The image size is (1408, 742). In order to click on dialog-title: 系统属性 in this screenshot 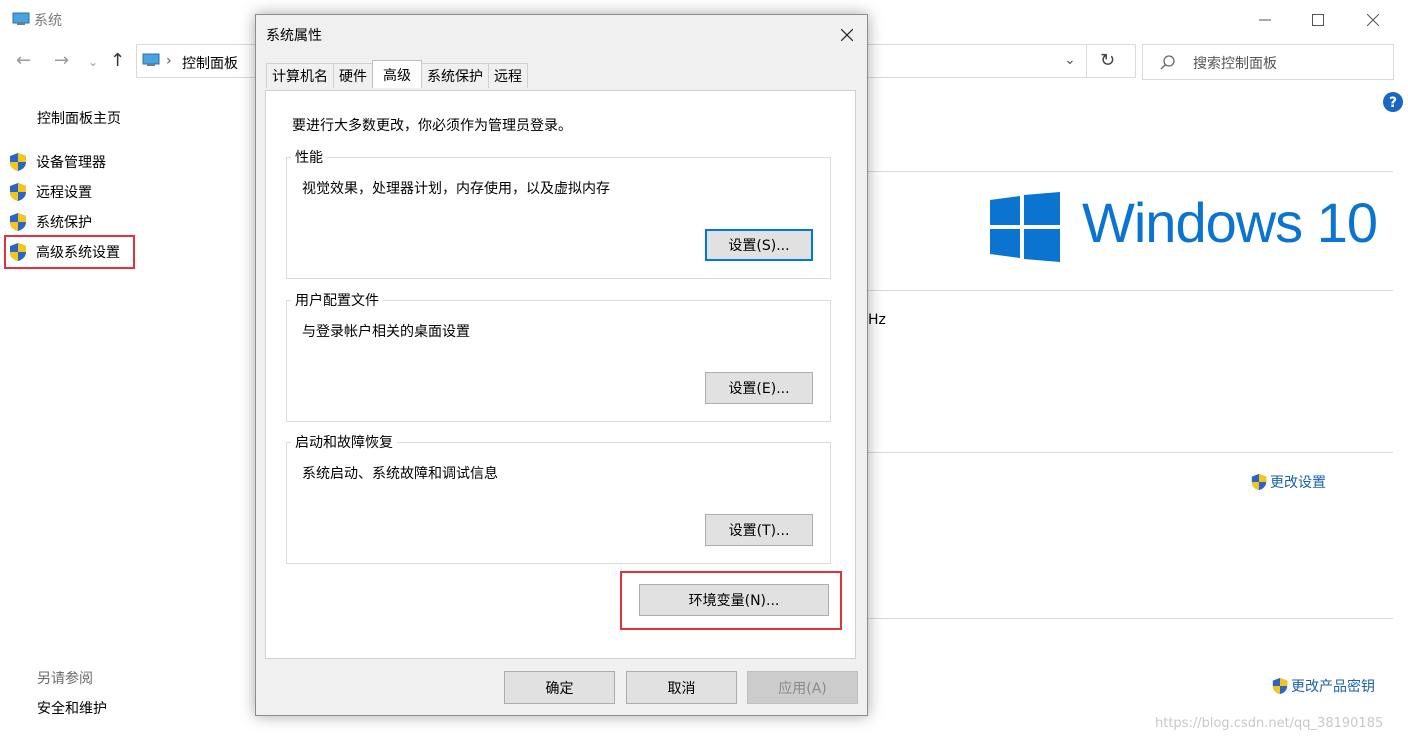, I will do `click(294, 36)`.